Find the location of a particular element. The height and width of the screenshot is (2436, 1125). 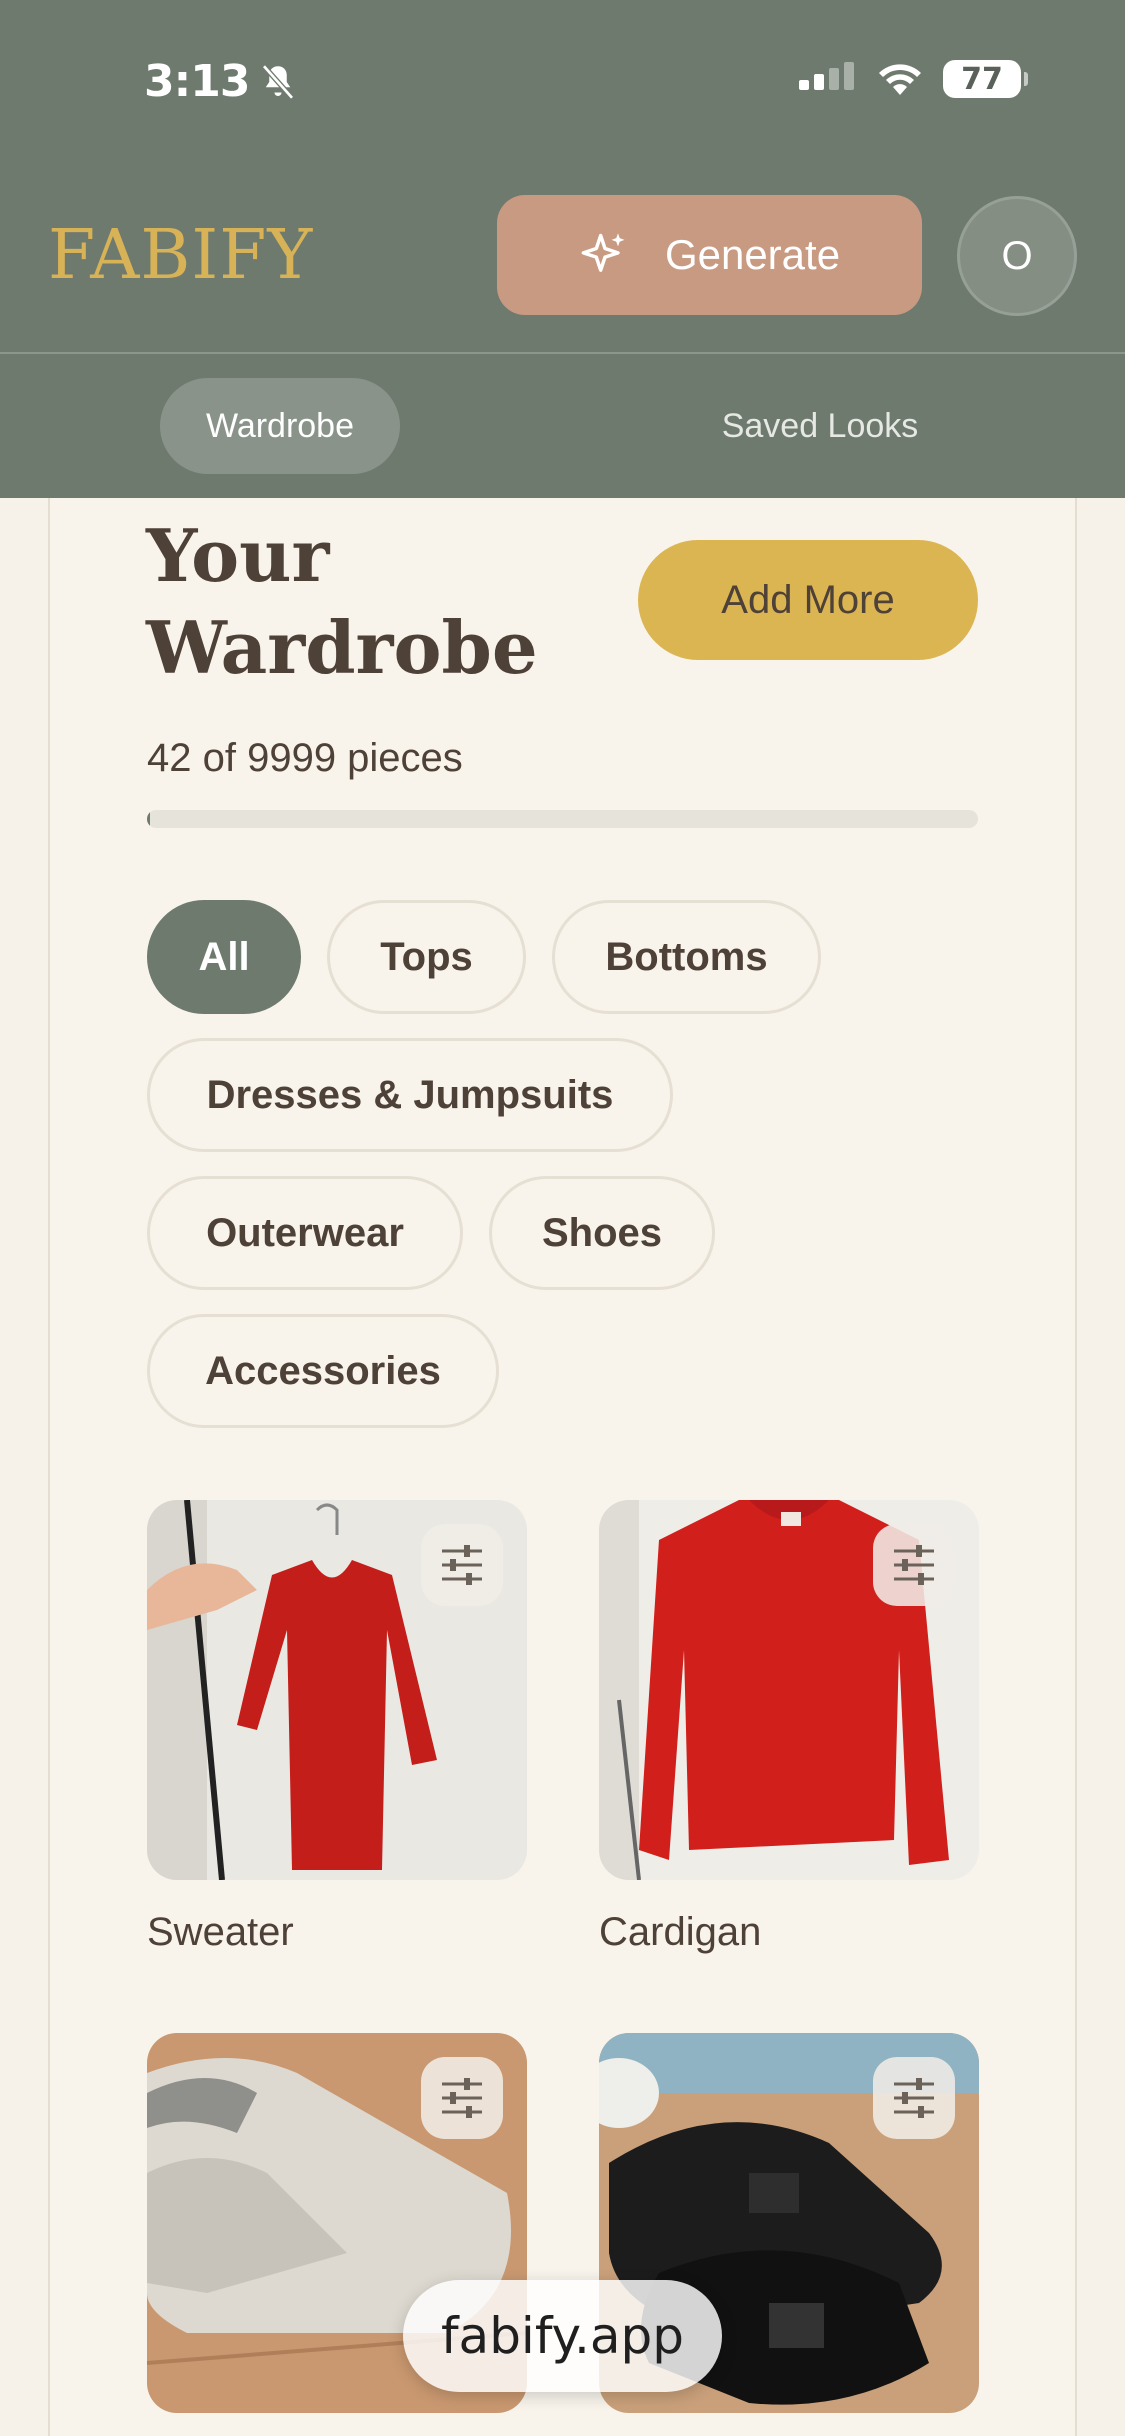

filter-chip-outerwear: Outerwear is located at coordinates (305, 1233).